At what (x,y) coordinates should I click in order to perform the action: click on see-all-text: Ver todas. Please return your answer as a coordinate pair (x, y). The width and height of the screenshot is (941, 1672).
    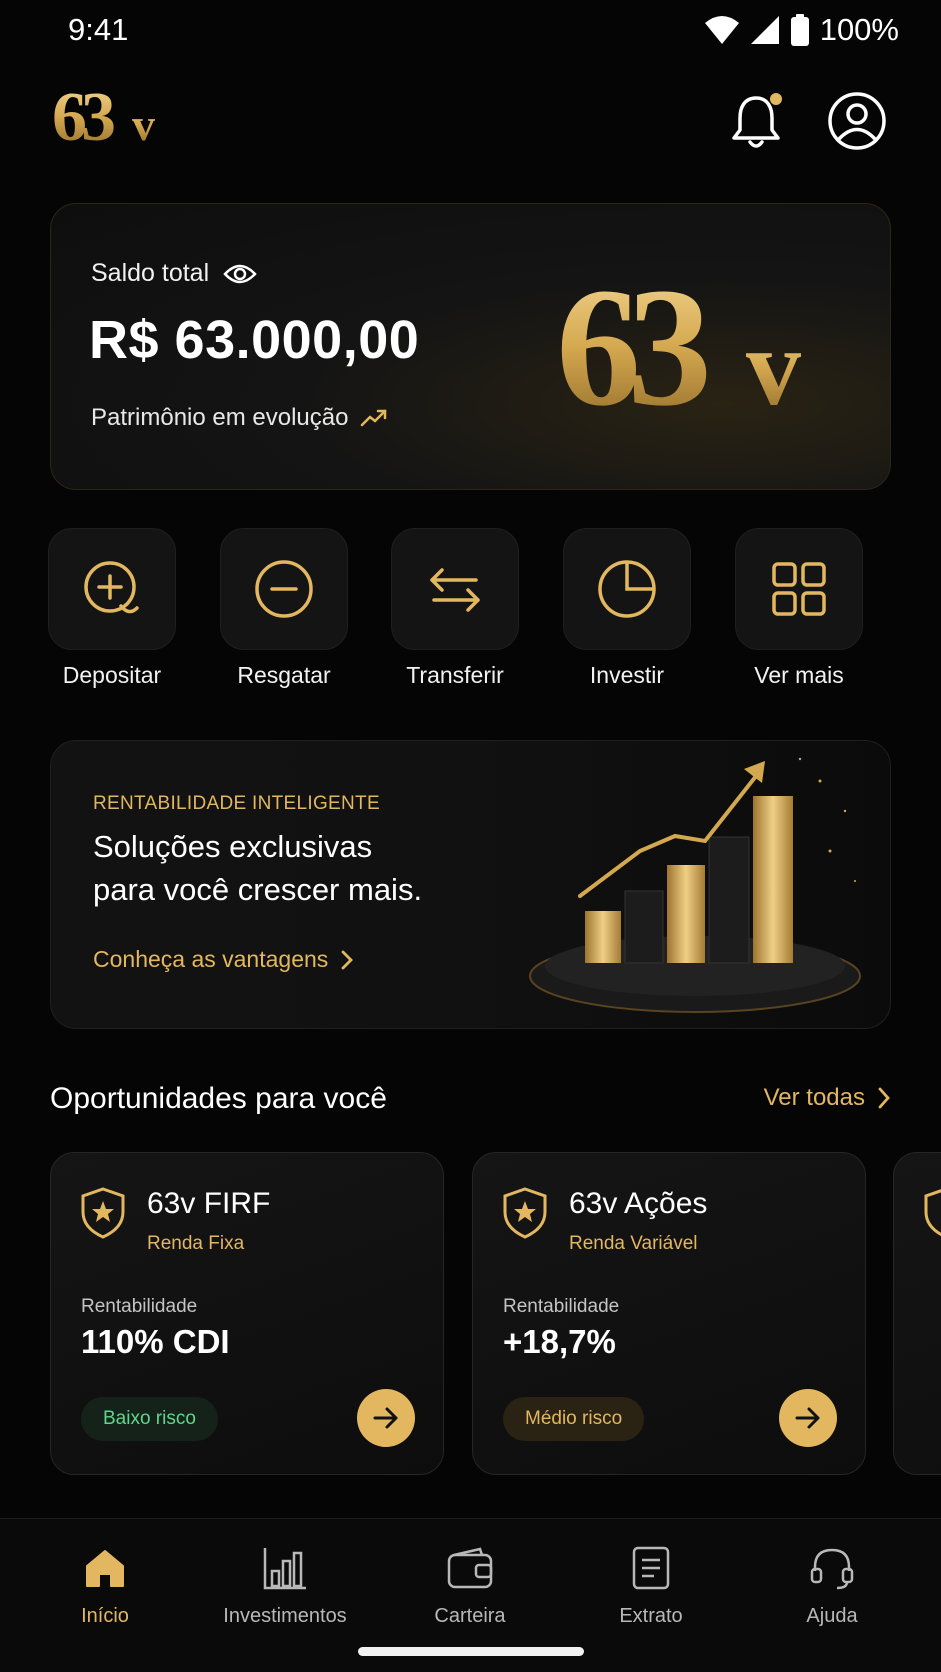
    Looking at the image, I should click on (814, 1097).